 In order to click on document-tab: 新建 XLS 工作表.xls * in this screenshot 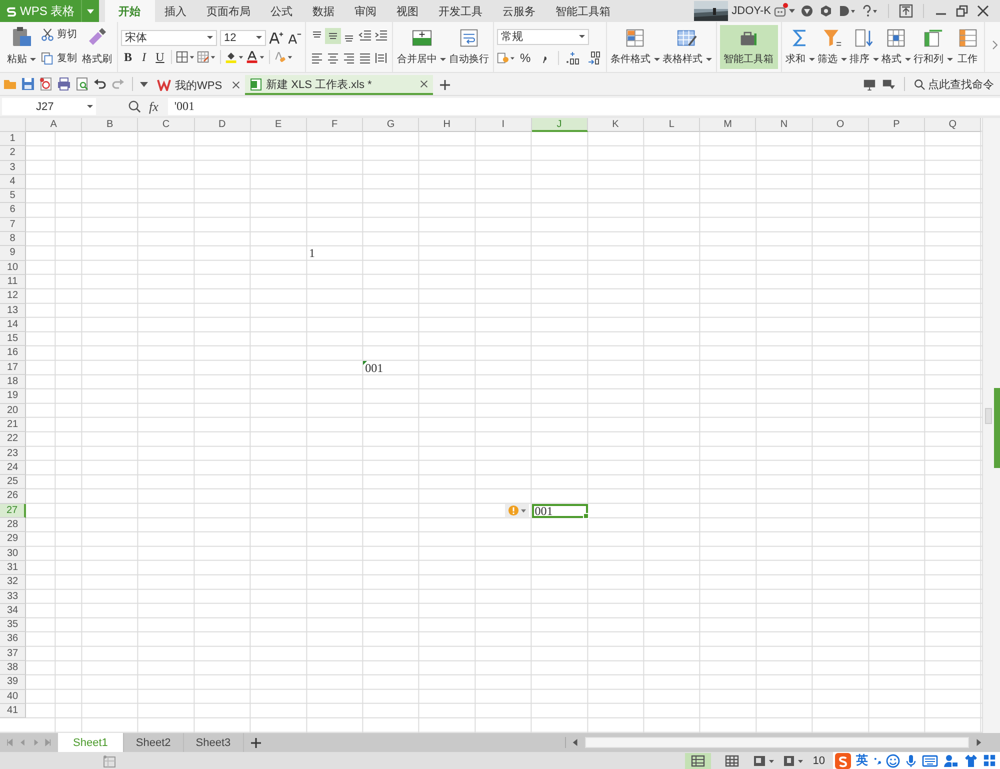, I will do `click(339, 85)`.